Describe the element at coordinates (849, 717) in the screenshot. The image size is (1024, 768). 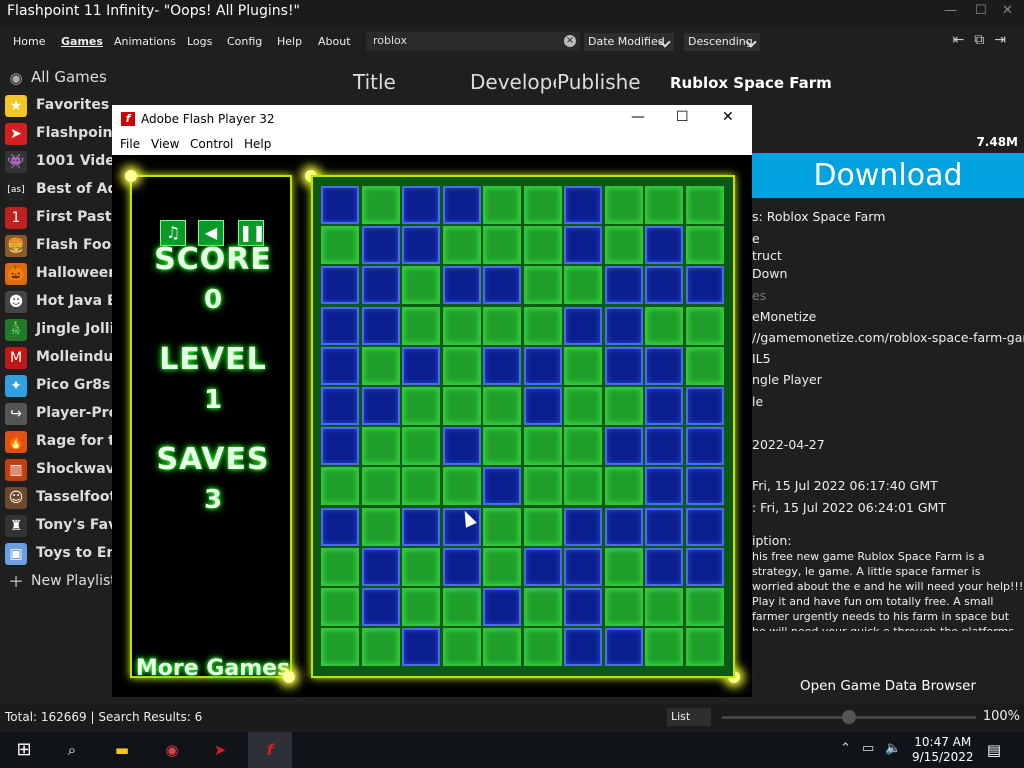
I see `zoom-slider-knob` at that location.